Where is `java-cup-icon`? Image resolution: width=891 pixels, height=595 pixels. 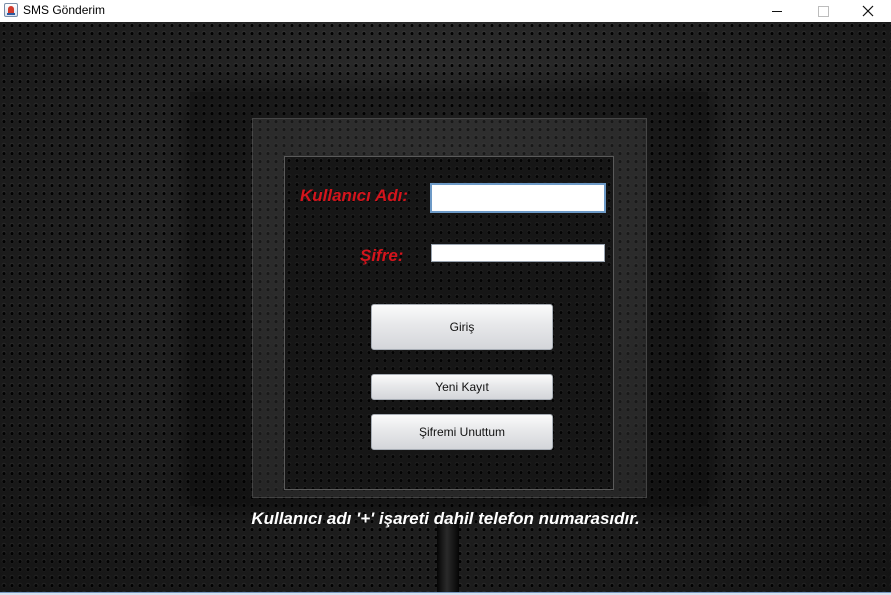
java-cup-icon is located at coordinates (11, 10).